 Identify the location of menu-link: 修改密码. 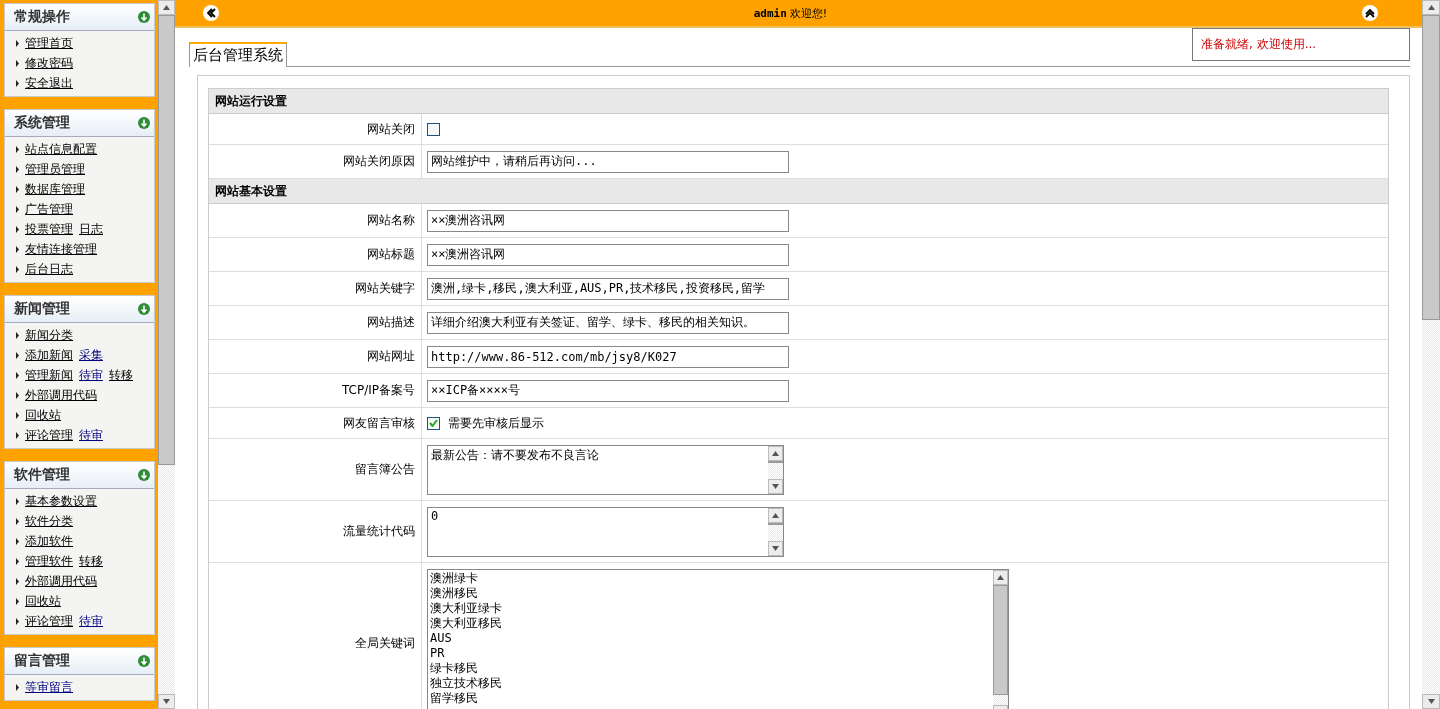
(49, 63).